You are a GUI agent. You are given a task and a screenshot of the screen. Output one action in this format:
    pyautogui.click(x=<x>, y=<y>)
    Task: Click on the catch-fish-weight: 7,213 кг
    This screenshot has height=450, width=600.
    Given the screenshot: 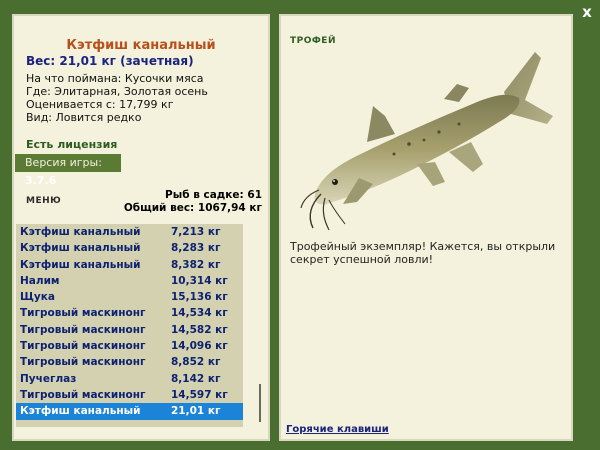 What is the action you would take?
    pyautogui.click(x=196, y=232)
    